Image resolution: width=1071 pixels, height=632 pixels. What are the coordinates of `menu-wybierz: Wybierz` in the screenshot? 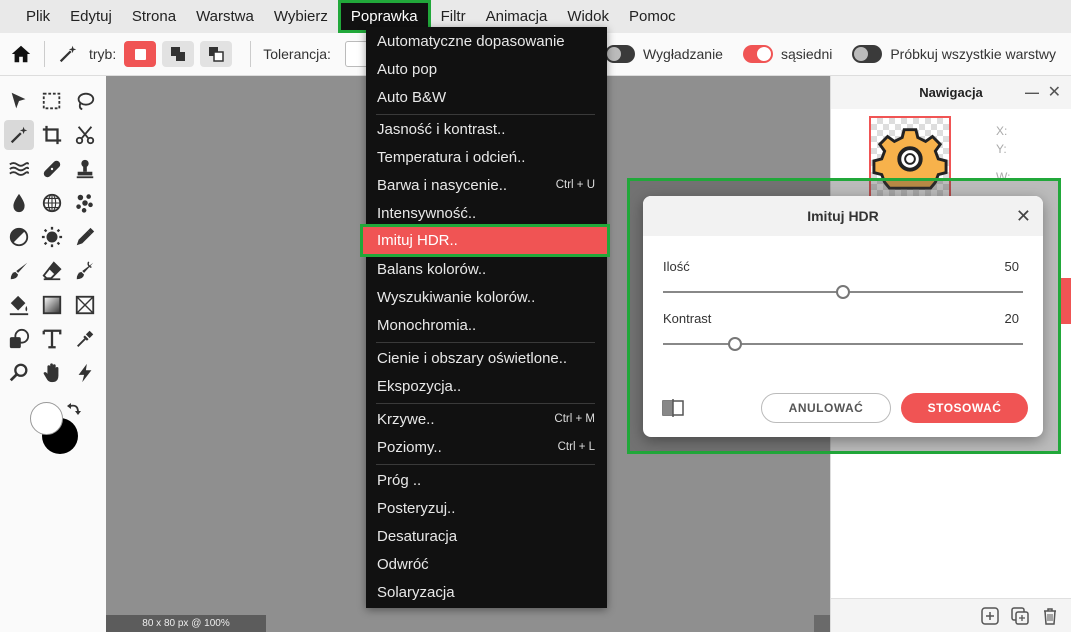 It's located at (301, 16).